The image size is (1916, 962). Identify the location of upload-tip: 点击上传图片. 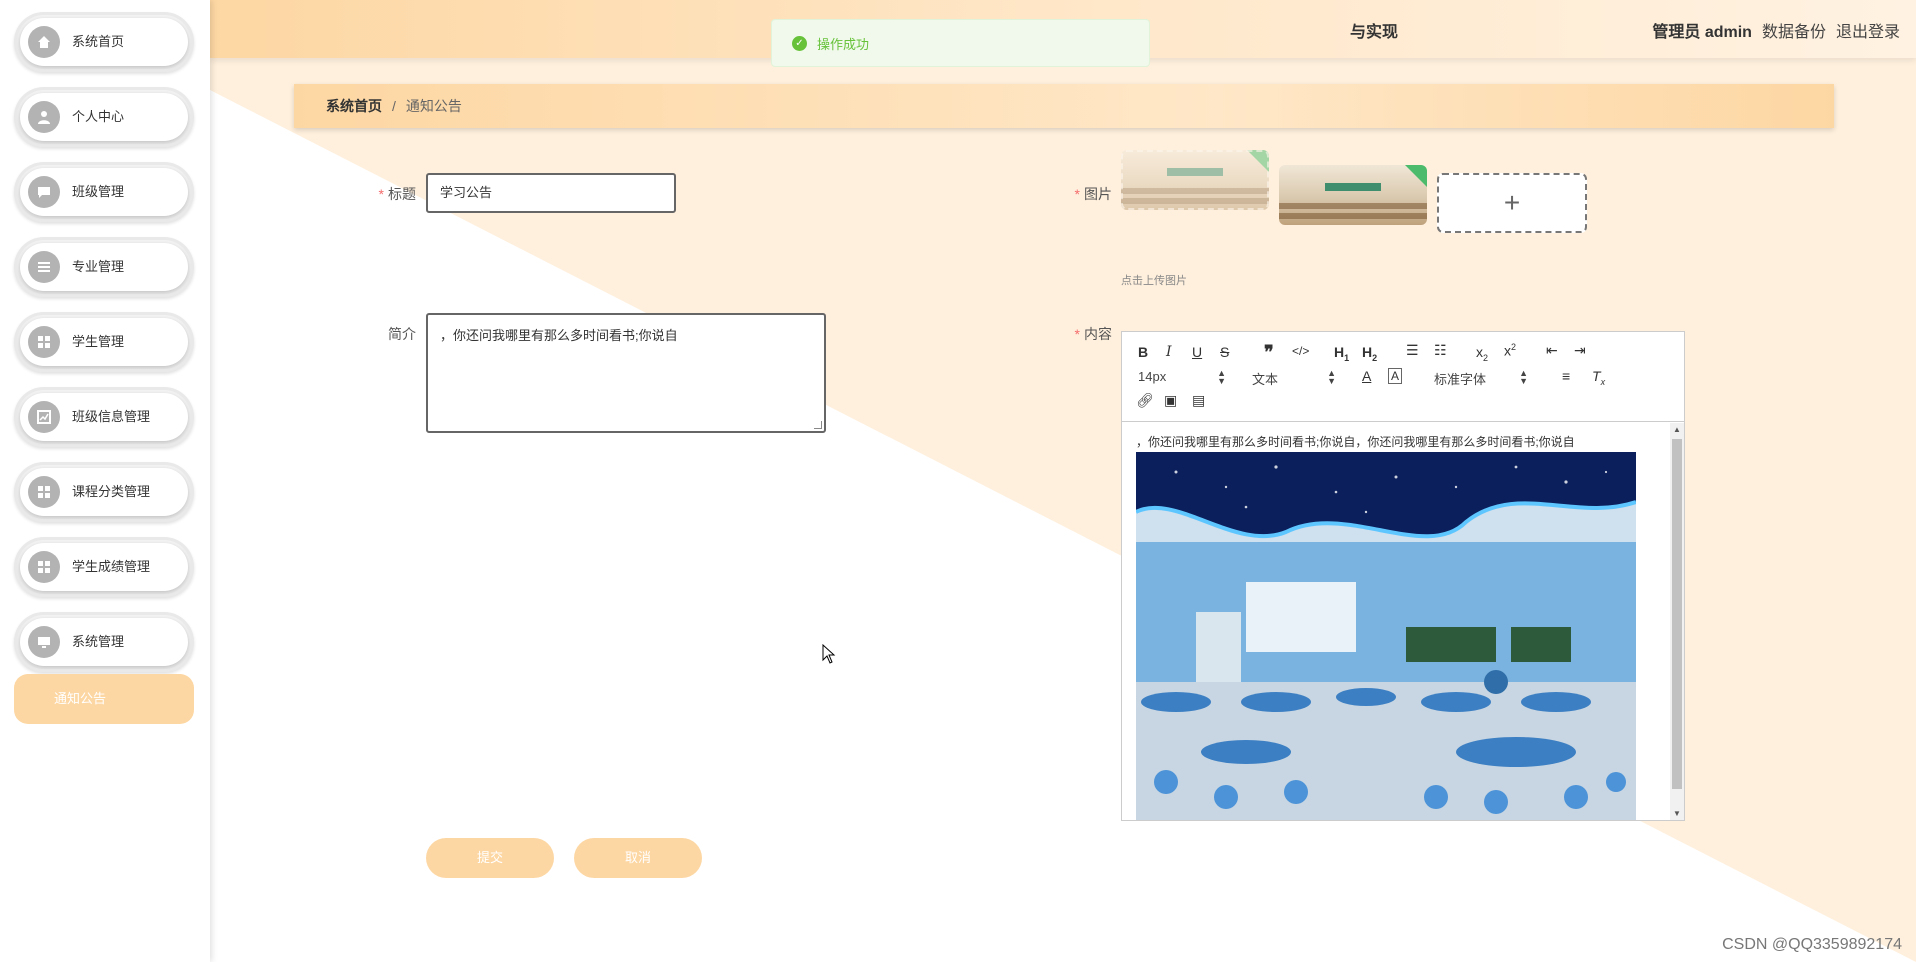
(1154, 281).